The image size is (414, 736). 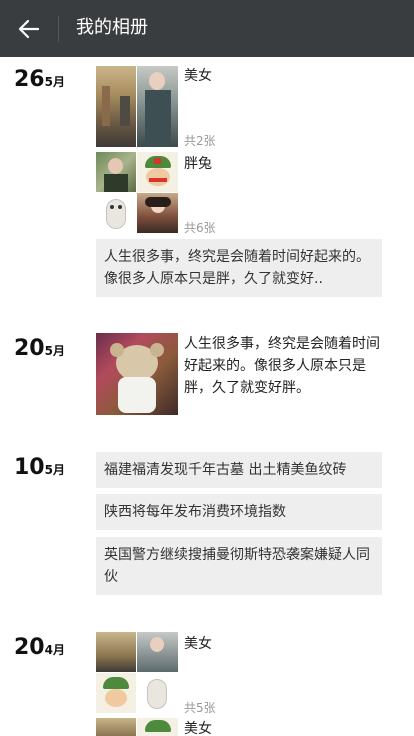 I want to click on entry-date: 205月, so click(x=39, y=349).